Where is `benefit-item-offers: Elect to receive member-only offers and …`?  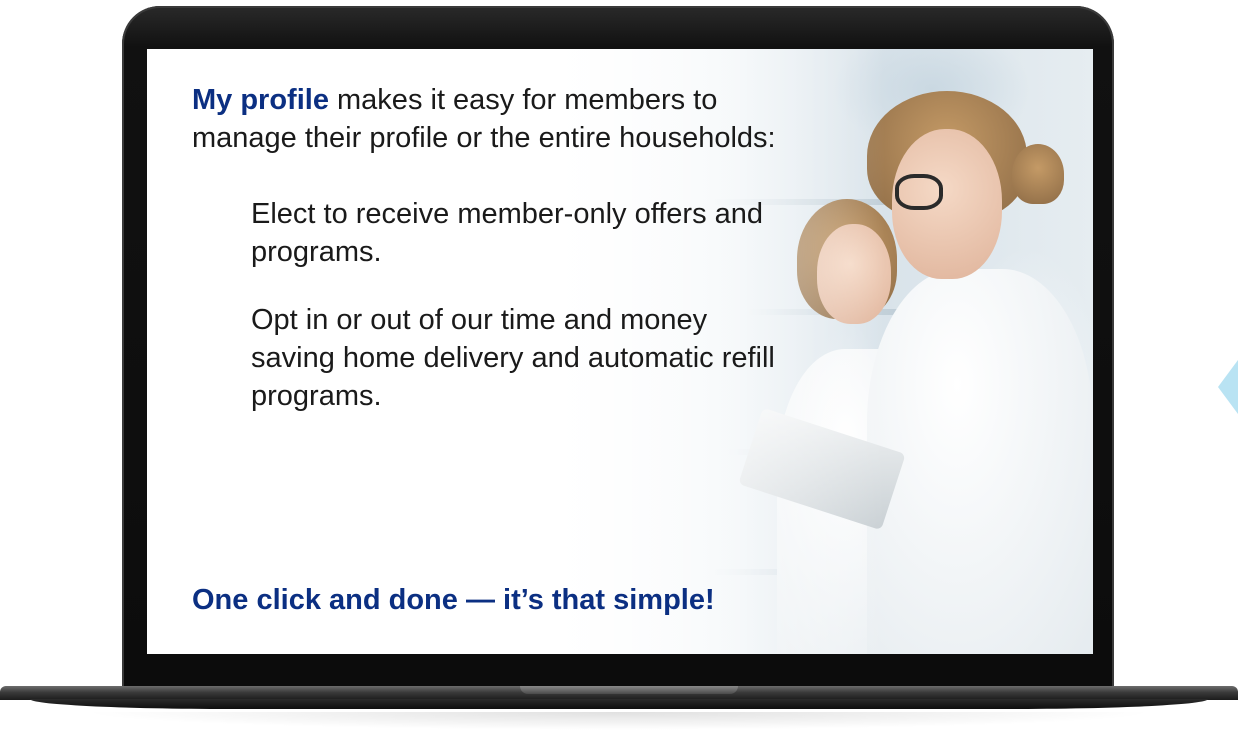
benefit-item-offers: Elect to receive member-only offers and … is located at coordinates (507, 233).